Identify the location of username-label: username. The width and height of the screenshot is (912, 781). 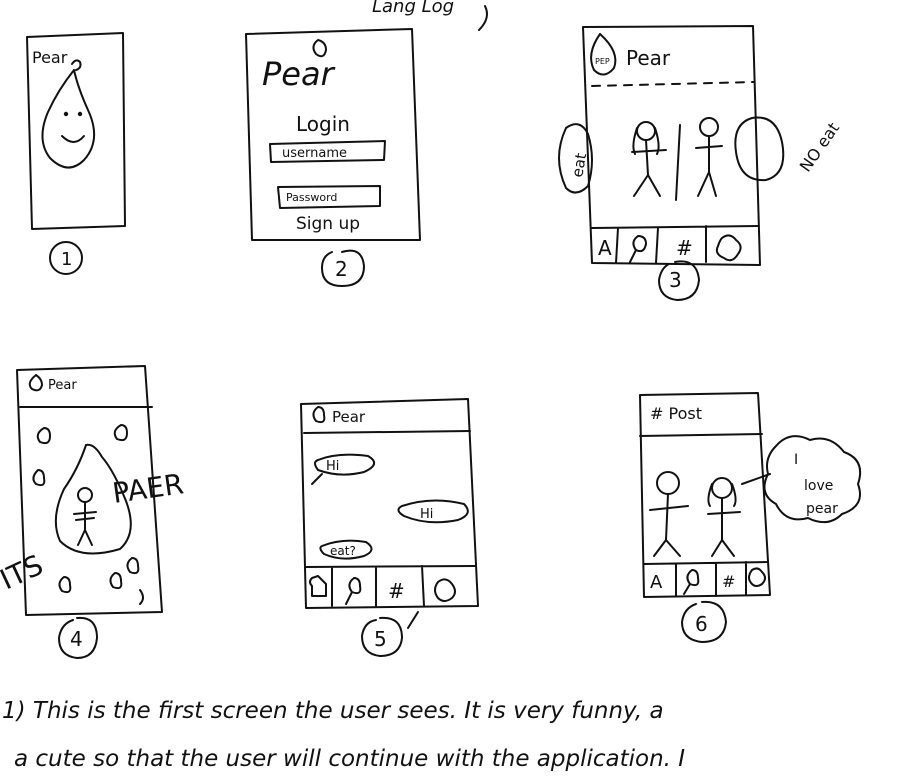
(314, 153).